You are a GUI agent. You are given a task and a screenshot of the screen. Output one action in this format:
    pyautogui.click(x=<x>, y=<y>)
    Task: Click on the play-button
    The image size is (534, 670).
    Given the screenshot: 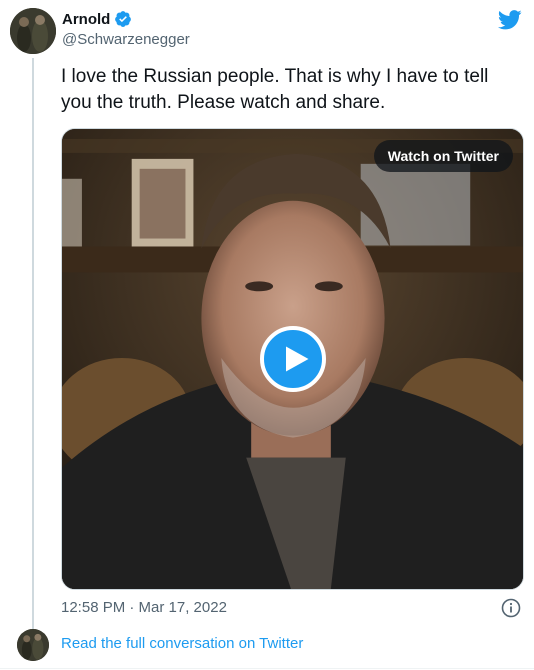 What is the action you would take?
    pyautogui.click(x=293, y=359)
    